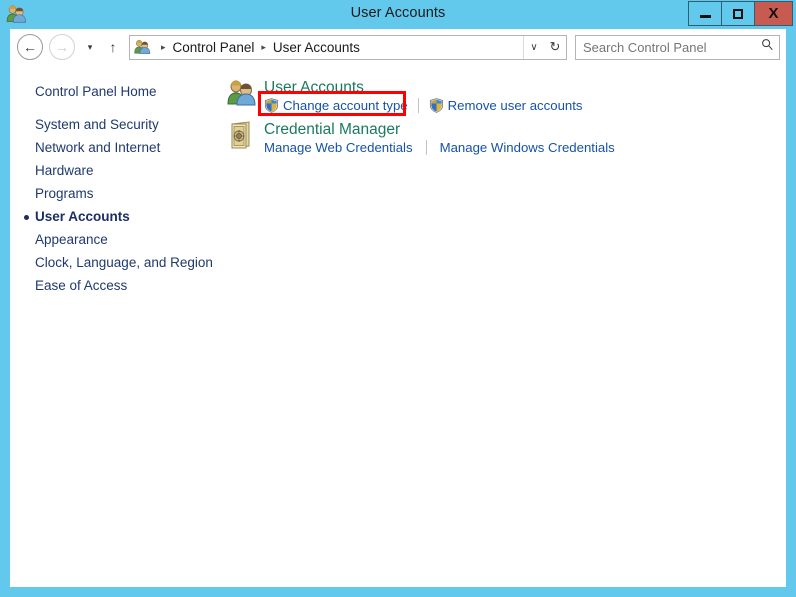 Image resolution: width=796 pixels, height=597 pixels. I want to click on address-bar: ▸ Control Panel ▸ User Accounts ∨ ↻, so click(348, 47).